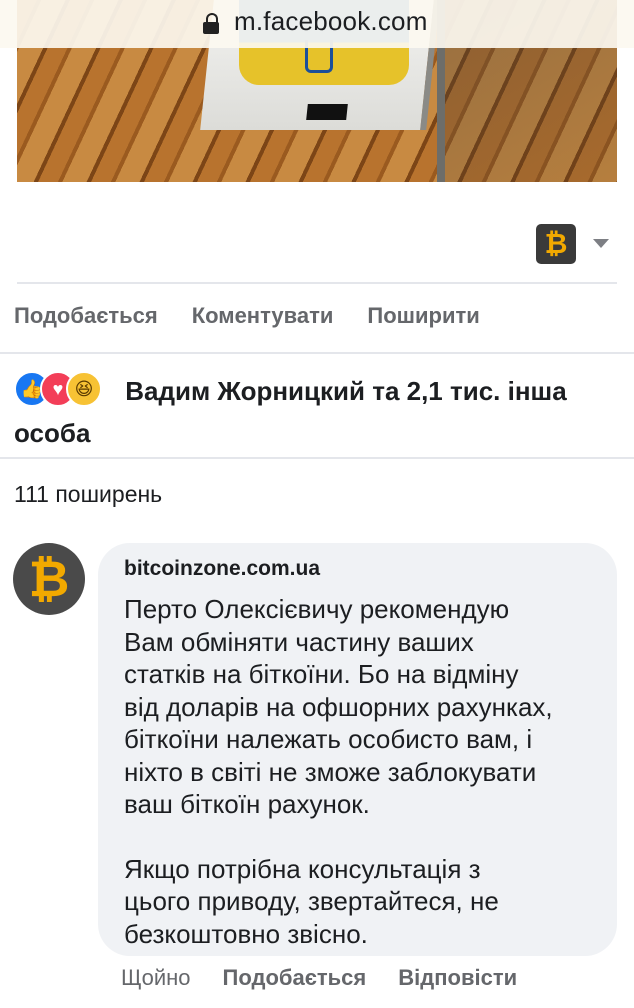 This screenshot has width=634, height=1008. What do you see at coordinates (457, 978) in the screenshot?
I see `comment-reply-button: Відповісти` at bounding box center [457, 978].